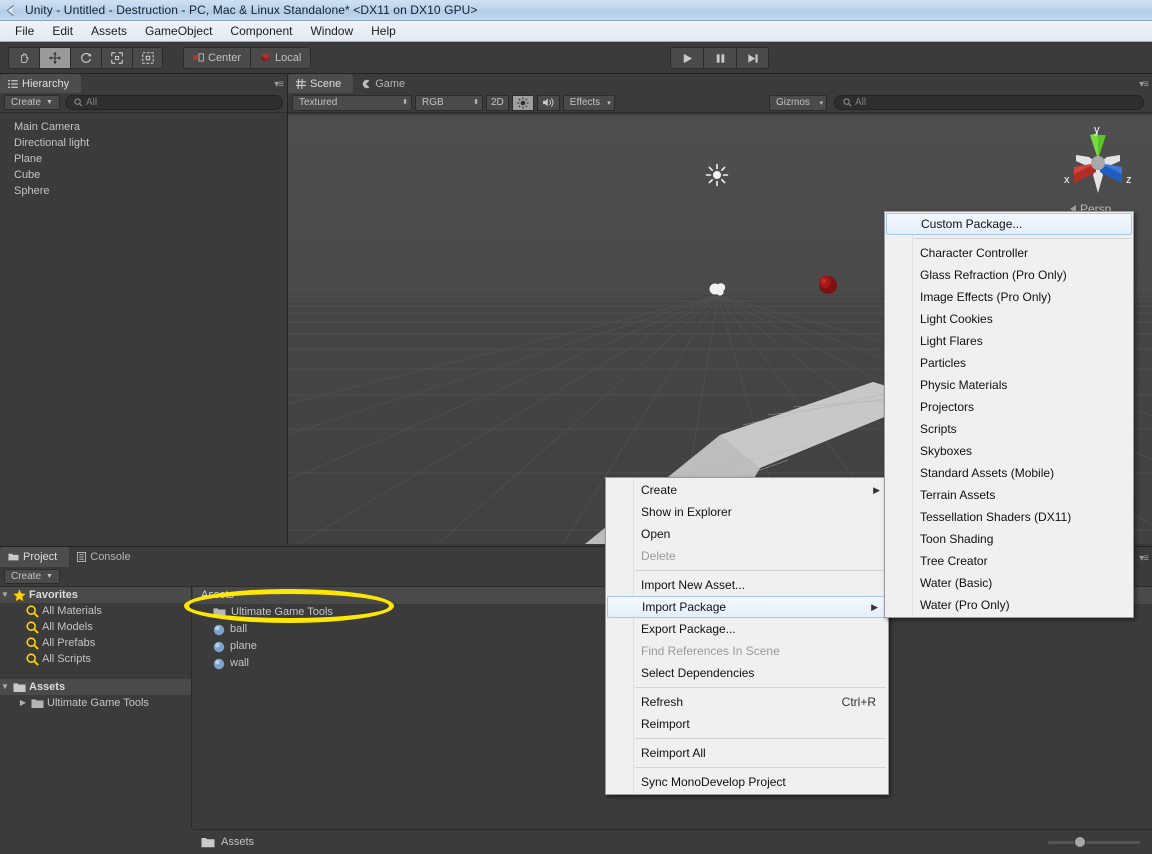  What do you see at coordinates (219, 629) in the screenshot?
I see `material-icon-ball` at bounding box center [219, 629].